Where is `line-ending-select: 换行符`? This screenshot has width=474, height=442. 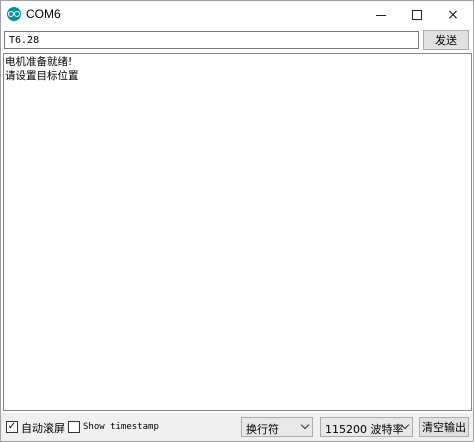 line-ending-select: 换行符 is located at coordinates (277, 427).